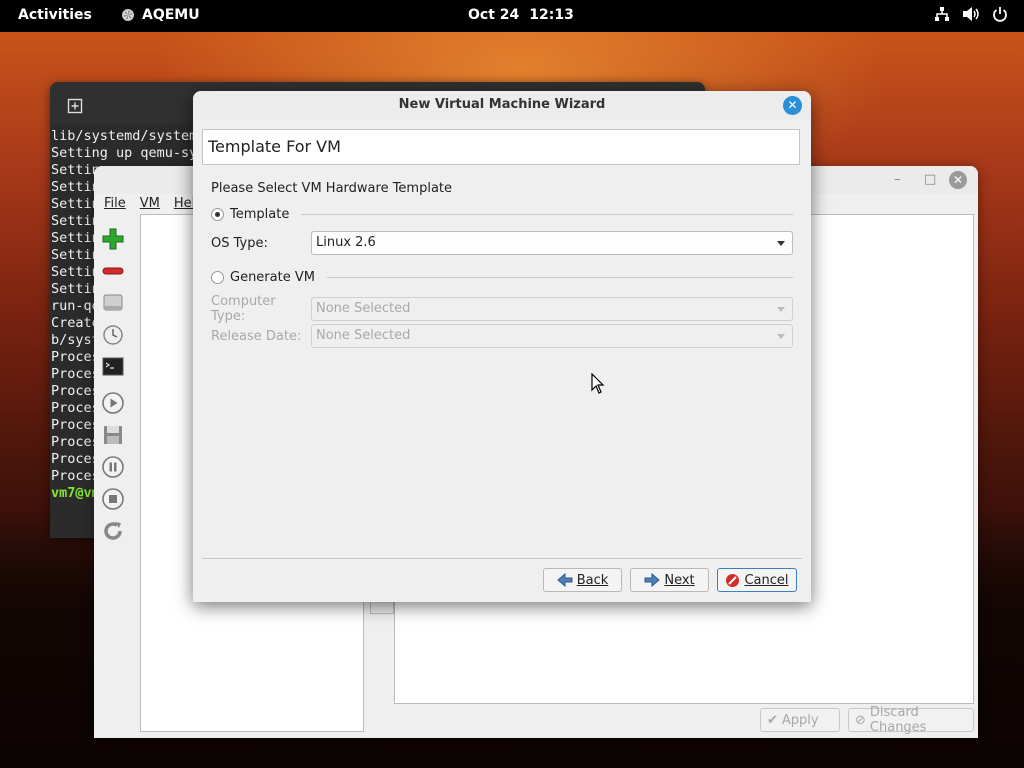 This screenshot has height=768, width=1024. Describe the element at coordinates (128, 15) in the screenshot. I see `aqemu-app-icon` at that location.